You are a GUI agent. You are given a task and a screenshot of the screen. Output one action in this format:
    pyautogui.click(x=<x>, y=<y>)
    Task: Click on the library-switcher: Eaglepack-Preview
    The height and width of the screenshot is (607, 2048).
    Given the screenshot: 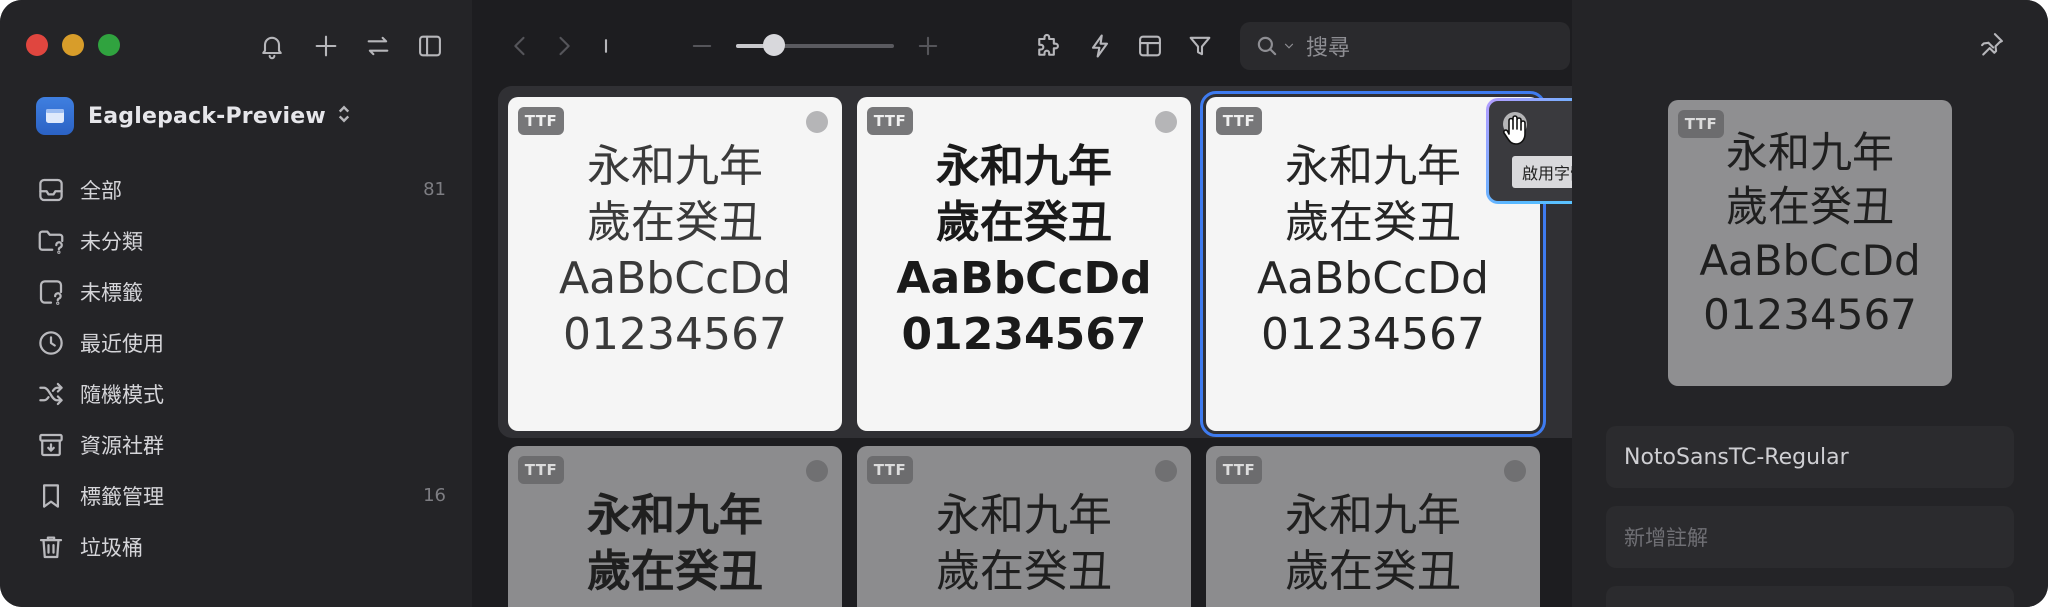 What is the action you would take?
    pyautogui.click(x=194, y=116)
    